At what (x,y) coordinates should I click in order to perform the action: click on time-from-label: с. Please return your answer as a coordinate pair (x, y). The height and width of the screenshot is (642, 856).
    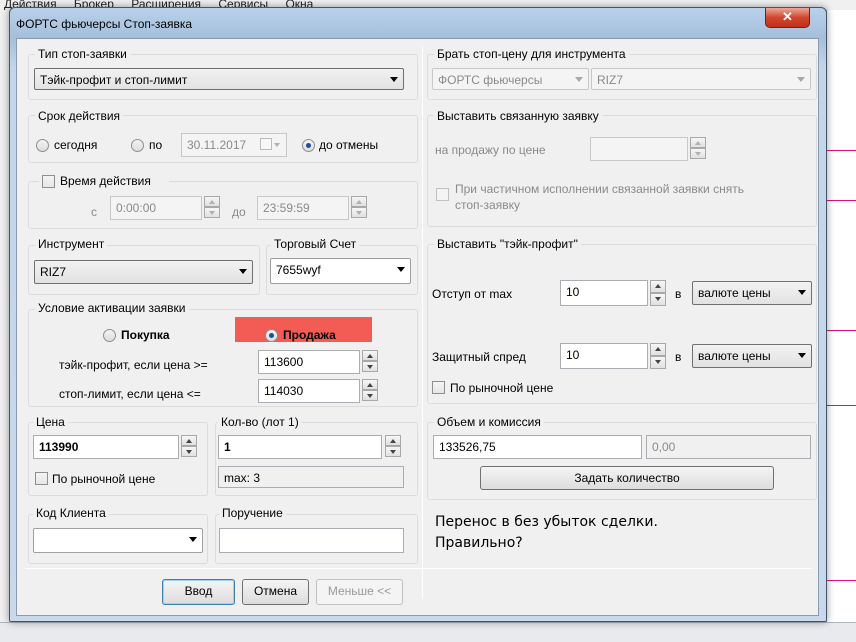
    Looking at the image, I should click on (94, 212).